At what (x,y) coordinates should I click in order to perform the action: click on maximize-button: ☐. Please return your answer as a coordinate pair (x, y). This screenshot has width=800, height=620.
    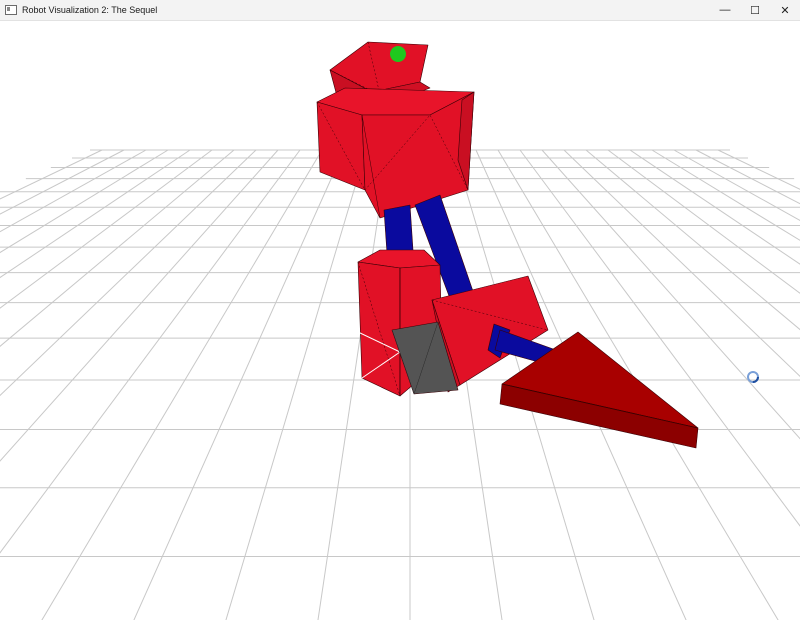
    Looking at the image, I should click on (755, 10).